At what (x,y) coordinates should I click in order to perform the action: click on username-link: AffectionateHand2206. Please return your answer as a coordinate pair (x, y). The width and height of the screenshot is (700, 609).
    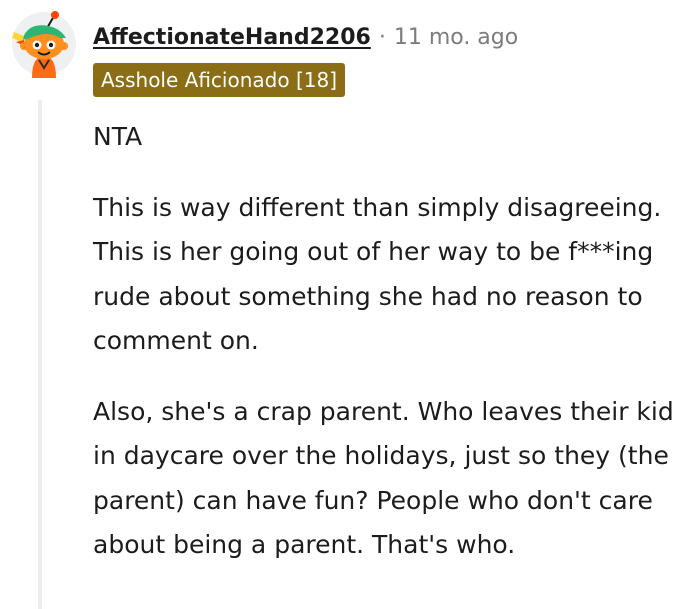
    Looking at the image, I should click on (232, 37).